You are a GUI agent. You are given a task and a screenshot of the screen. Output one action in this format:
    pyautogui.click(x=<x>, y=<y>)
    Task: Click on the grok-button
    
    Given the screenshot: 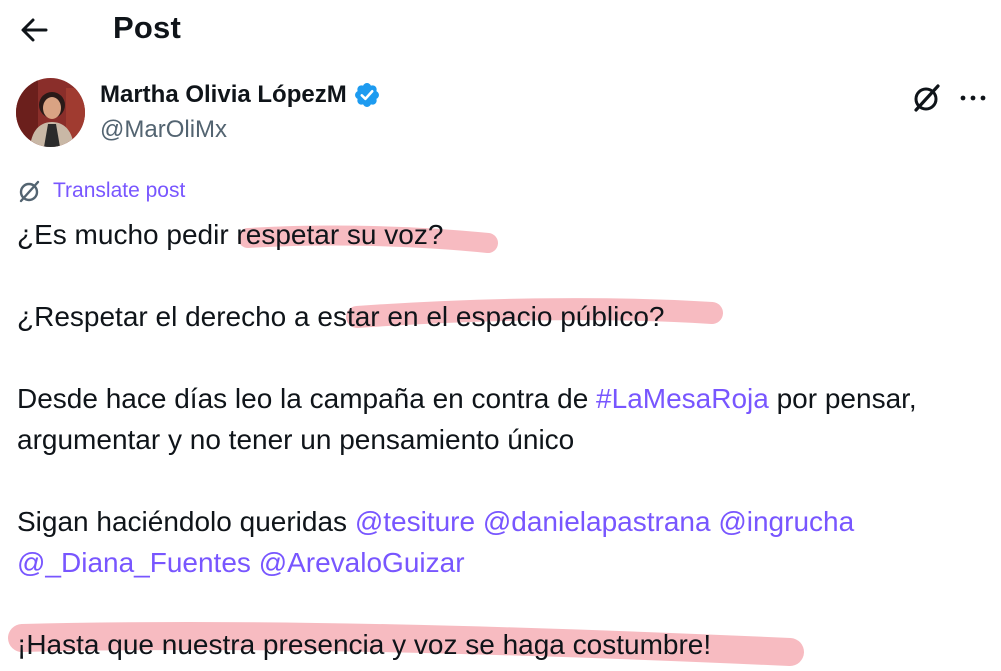 What is the action you would take?
    pyautogui.click(x=927, y=98)
    